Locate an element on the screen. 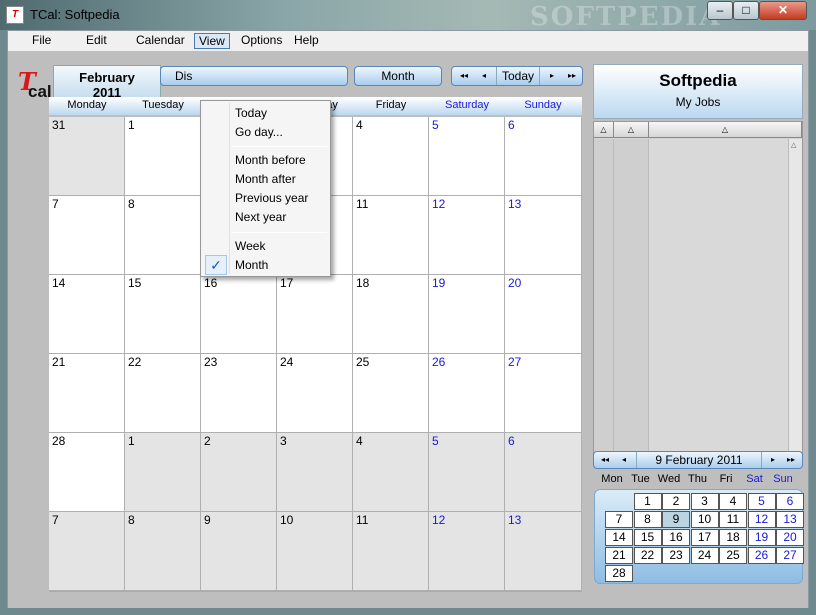  mini-day-cell: 22 is located at coordinates (647, 555).